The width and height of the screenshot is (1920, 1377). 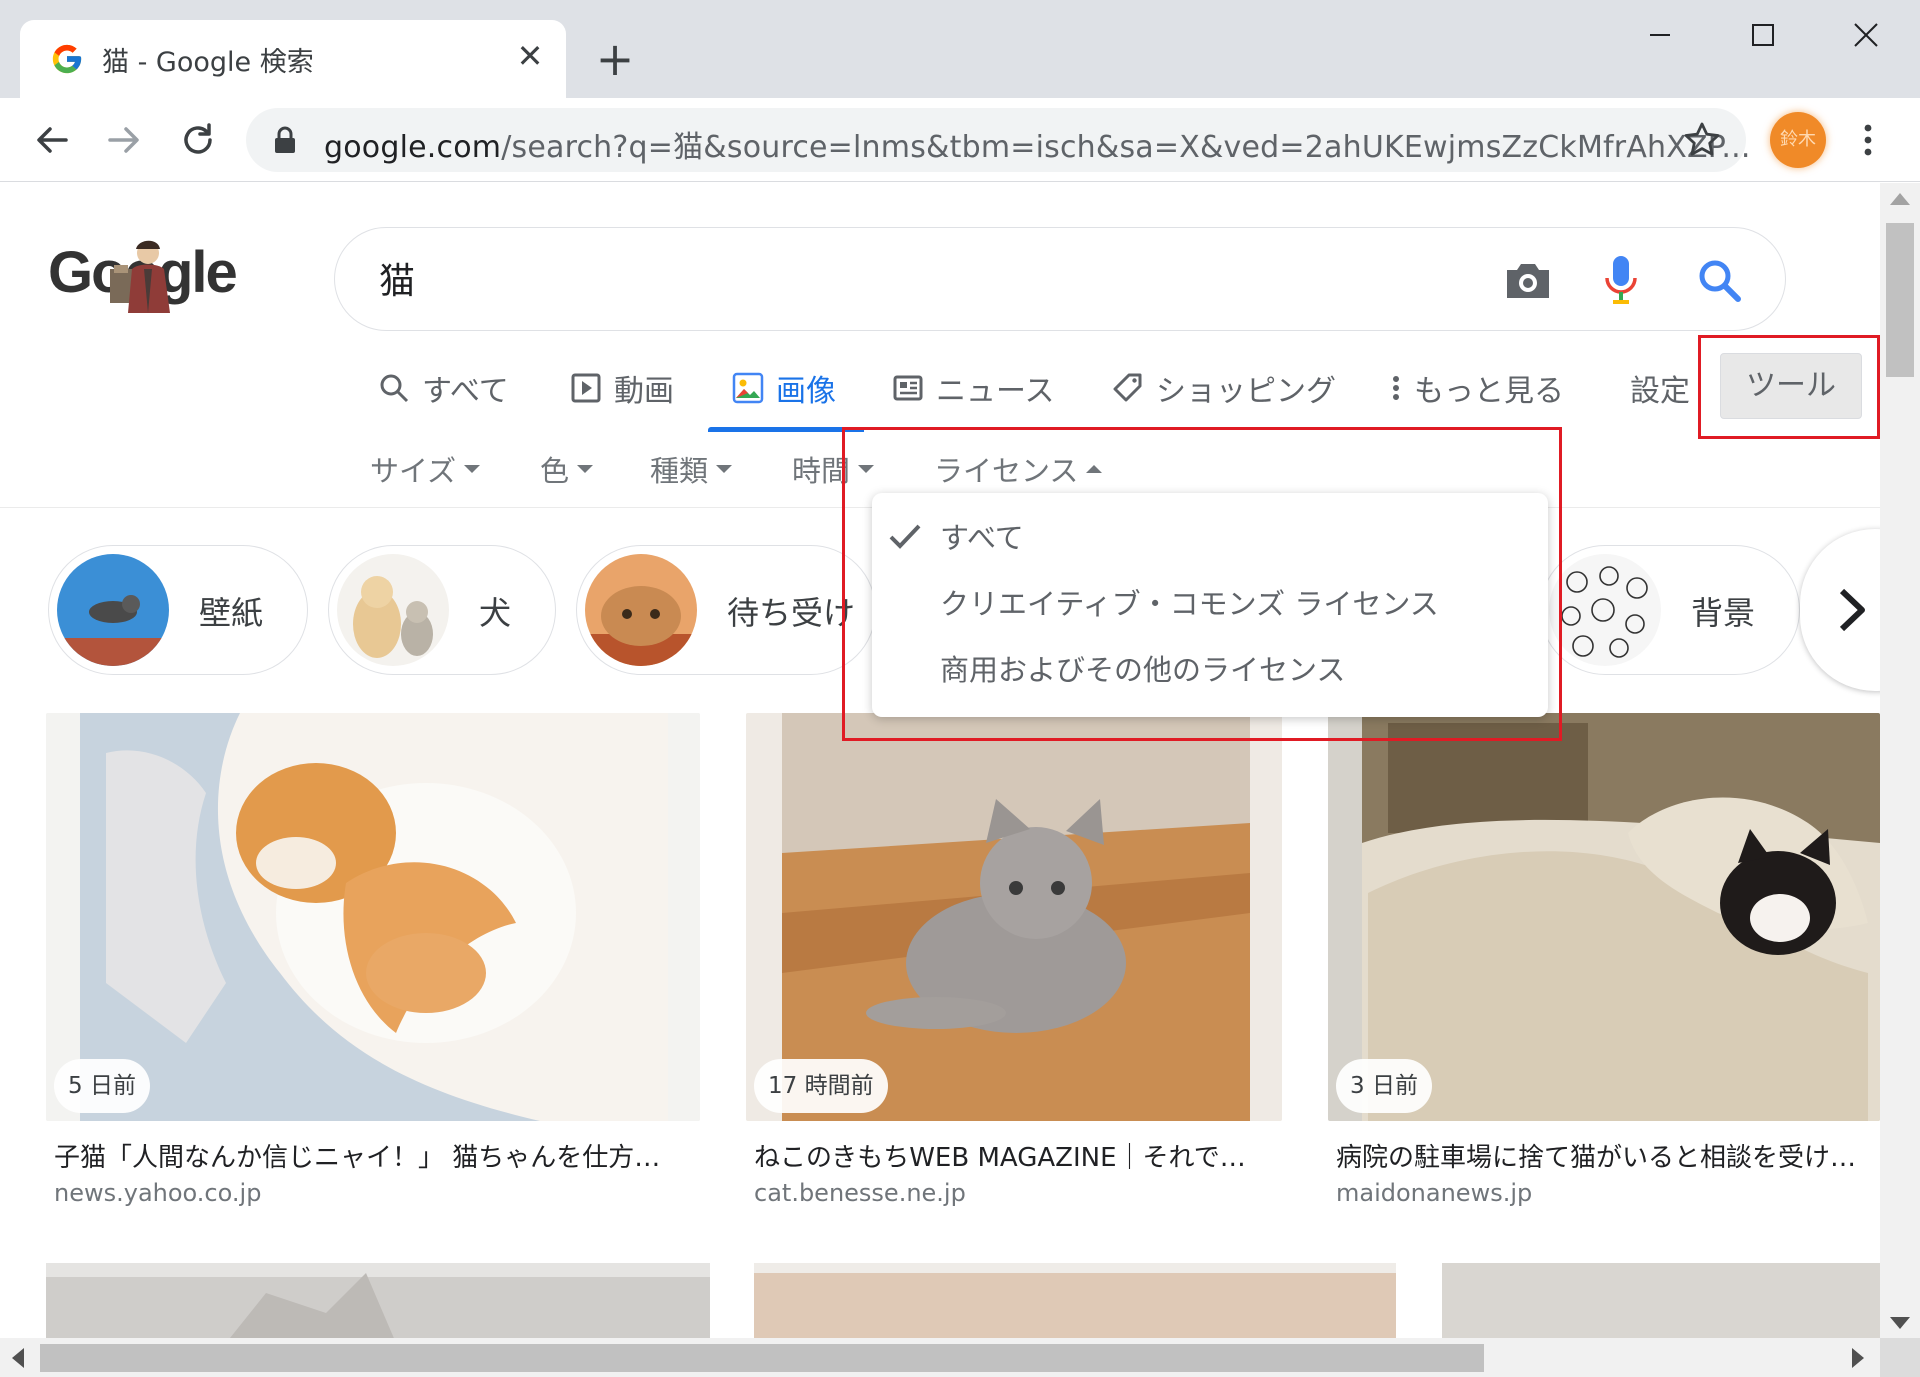 I want to click on tab-shopping: ショッピング, so click(x=1224, y=388).